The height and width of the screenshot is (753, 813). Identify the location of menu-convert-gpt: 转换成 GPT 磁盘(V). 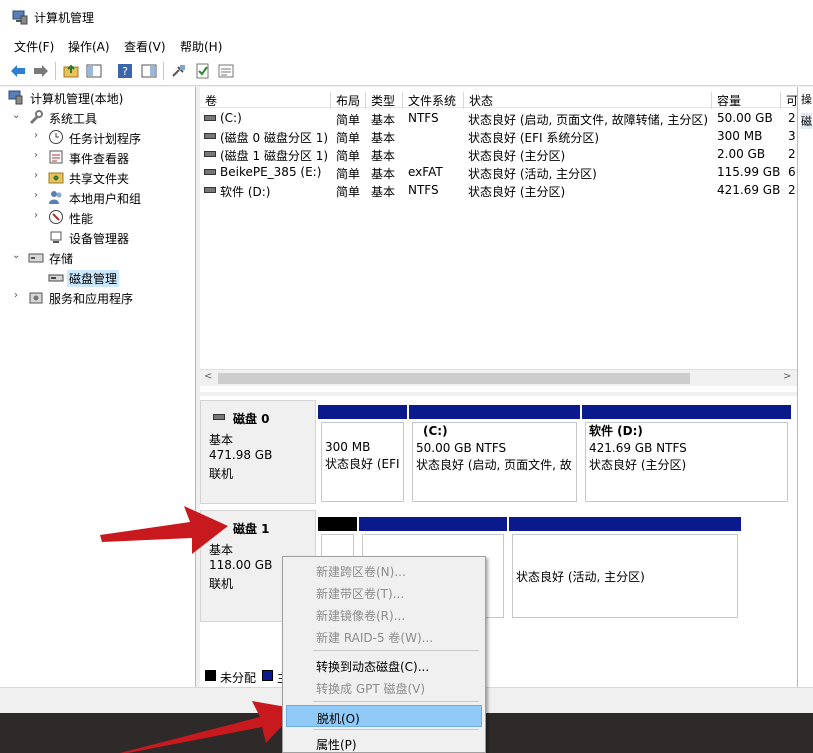
(384, 687).